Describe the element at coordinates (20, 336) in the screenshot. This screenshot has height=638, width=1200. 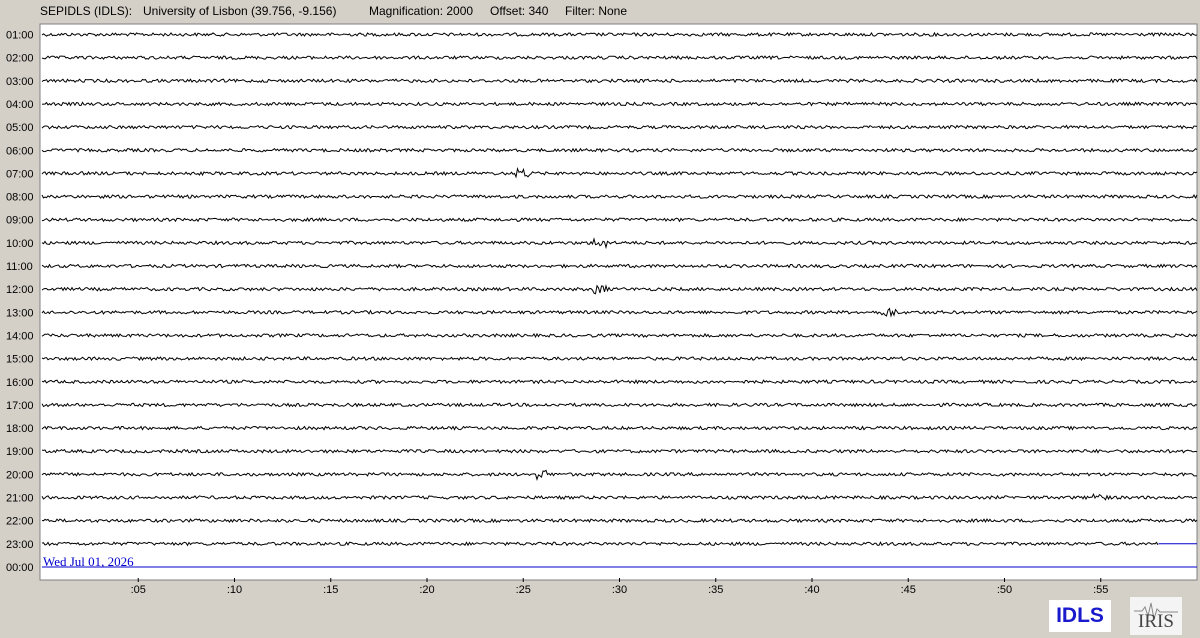
I see `row-label: 14:00` at that location.